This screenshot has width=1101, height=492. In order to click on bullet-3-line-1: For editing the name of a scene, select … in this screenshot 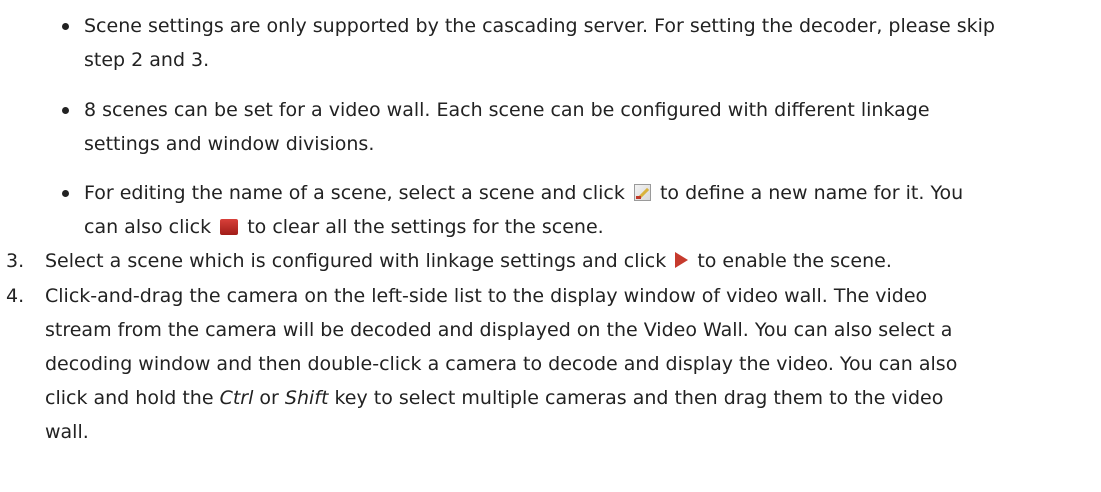, I will do `click(523, 193)`.